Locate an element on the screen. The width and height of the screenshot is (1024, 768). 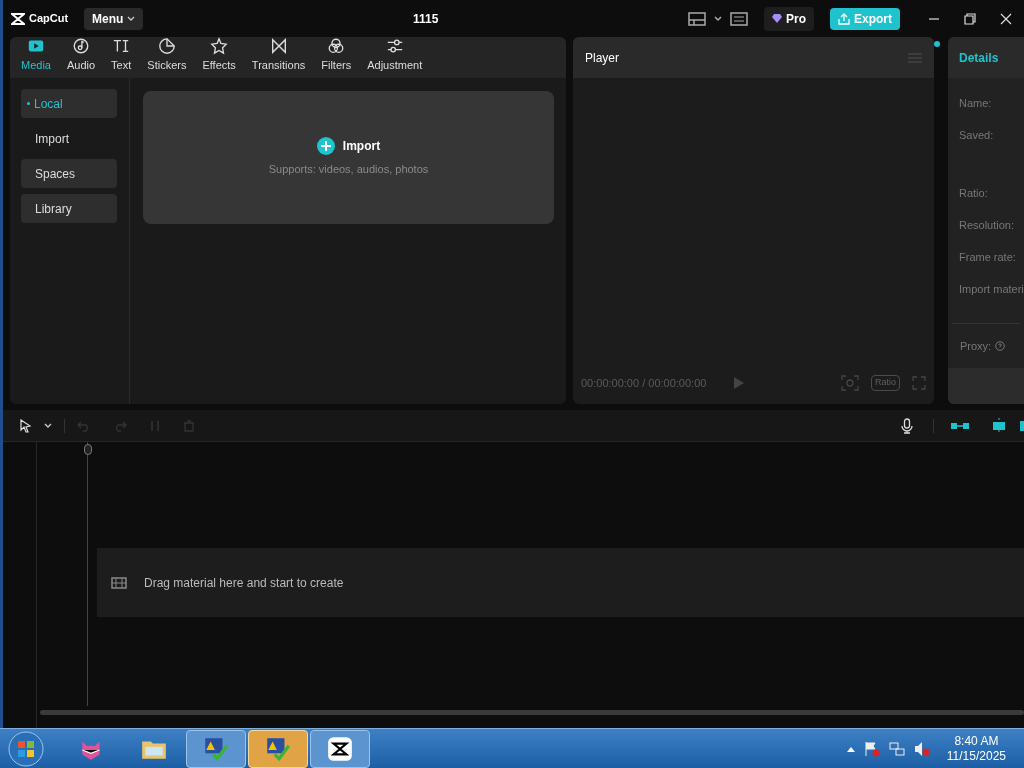
text-icon is located at coordinates (121, 46).